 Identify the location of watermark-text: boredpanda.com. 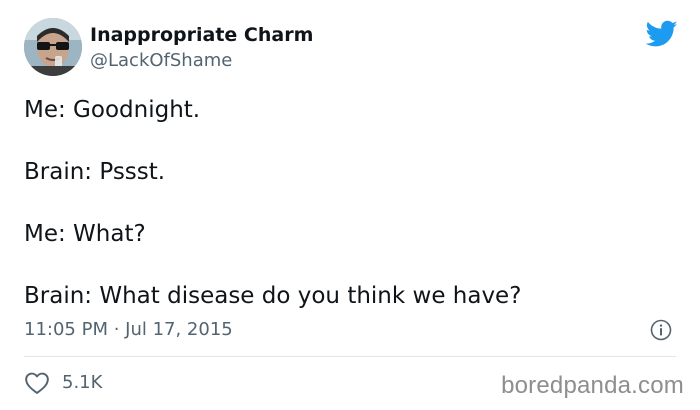
(592, 385).